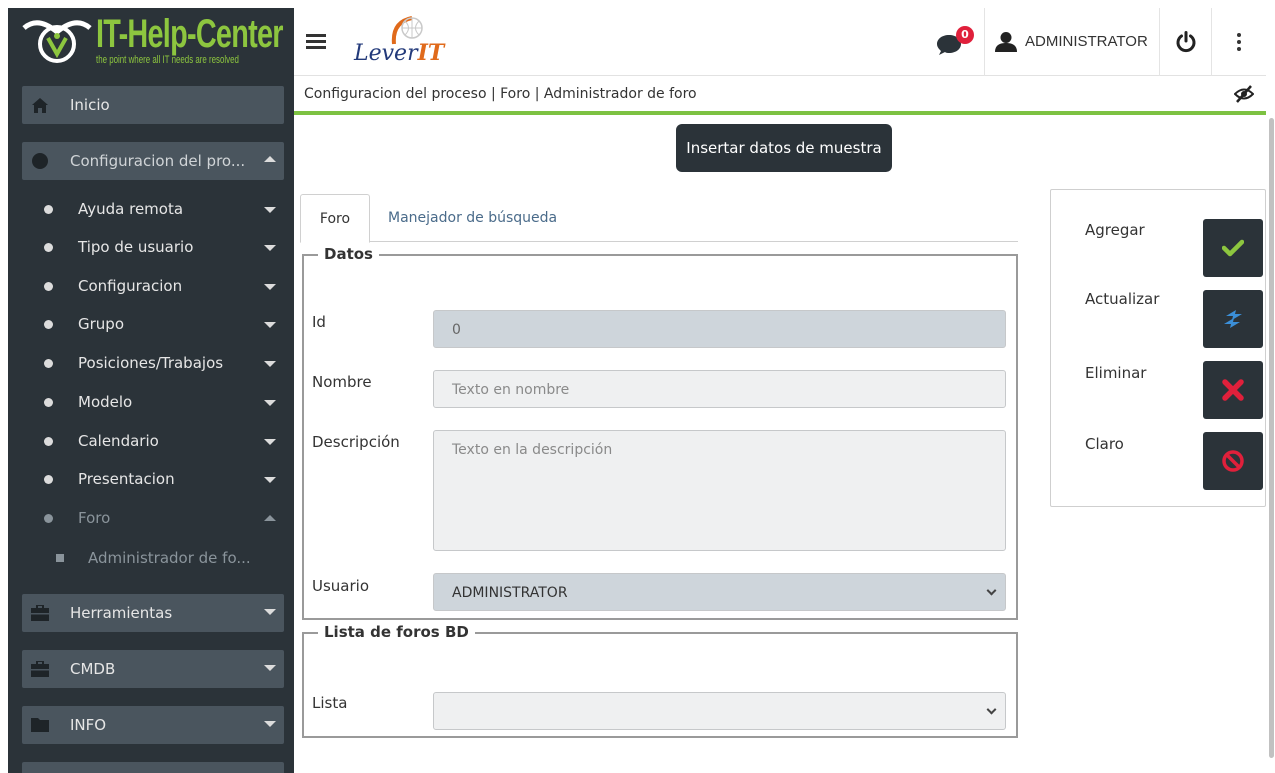  Describe the element at coordinates (780, 42) in the screenshot. I see `top-header: LeverIT 0 ADMINISTRATOR` at that location.